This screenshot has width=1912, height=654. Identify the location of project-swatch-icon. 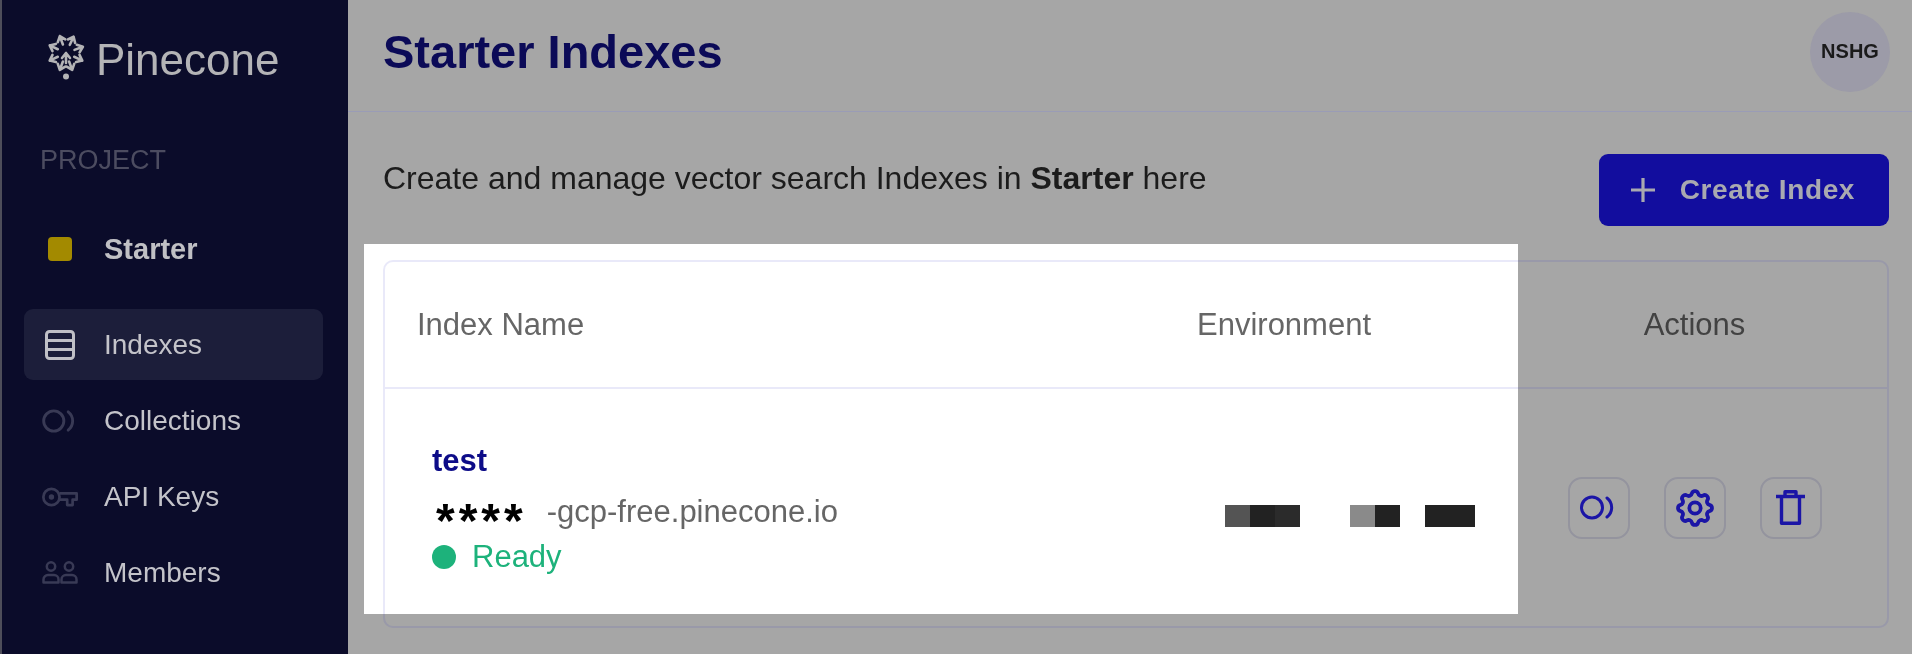
(60, 249).